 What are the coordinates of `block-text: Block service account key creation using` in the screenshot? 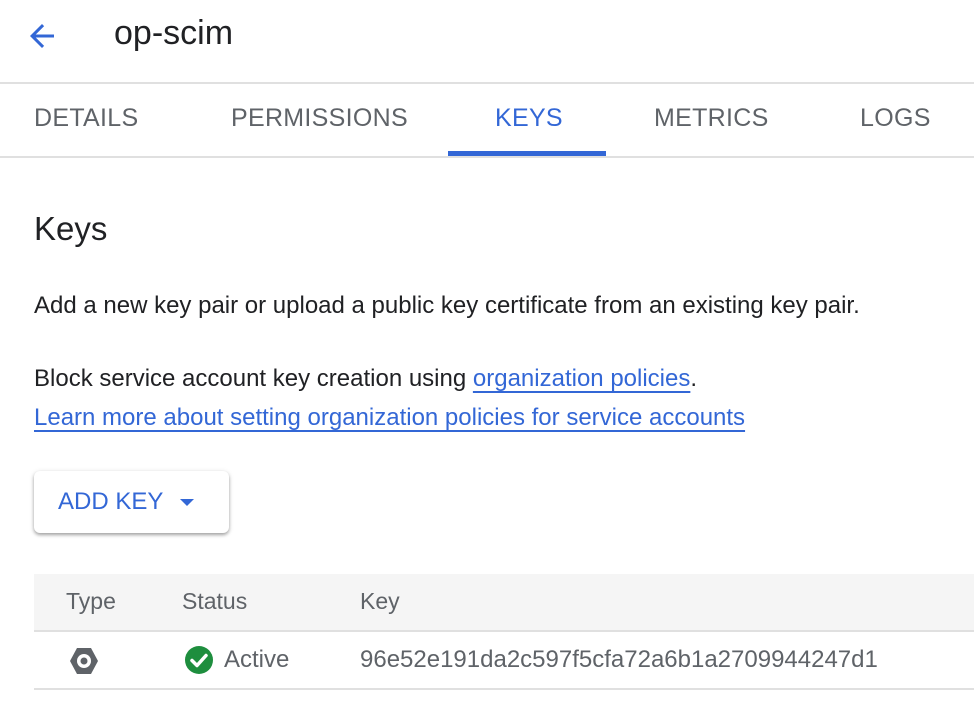 It's located at (253, 378).